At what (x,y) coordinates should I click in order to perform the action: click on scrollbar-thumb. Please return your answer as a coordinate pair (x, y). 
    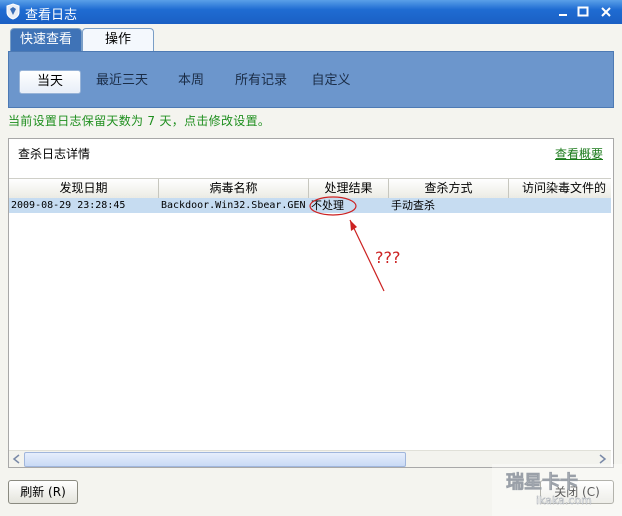
    Looking at the image, I should click on (215, 459).